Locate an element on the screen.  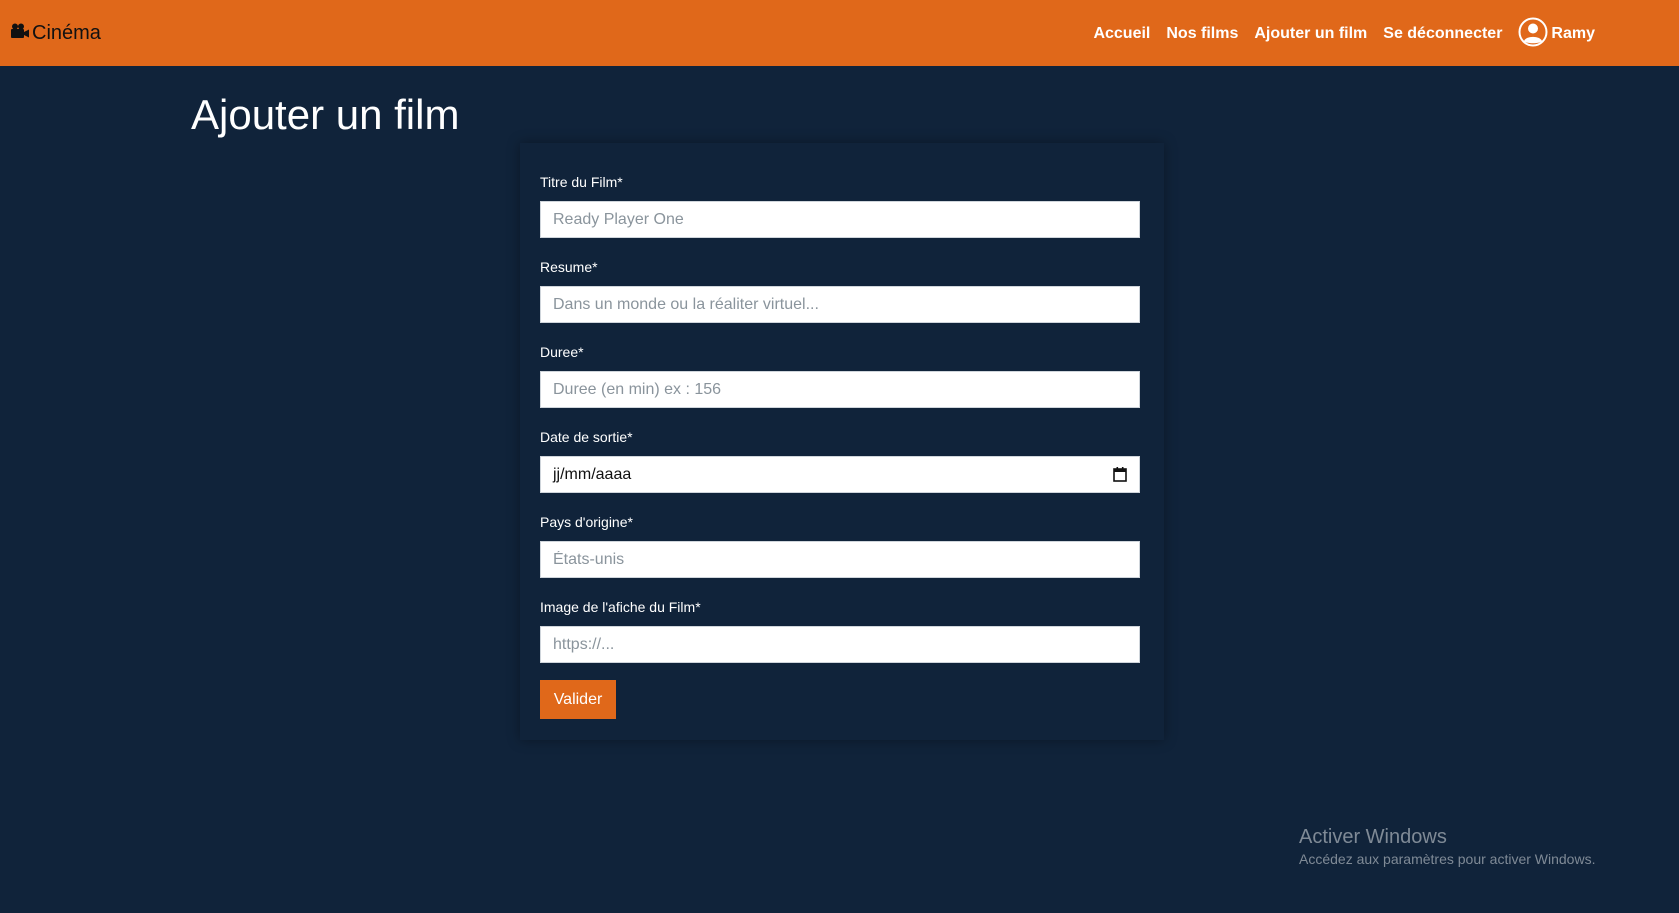
user-menu: Ramy is located at coordinates (1556, 34).